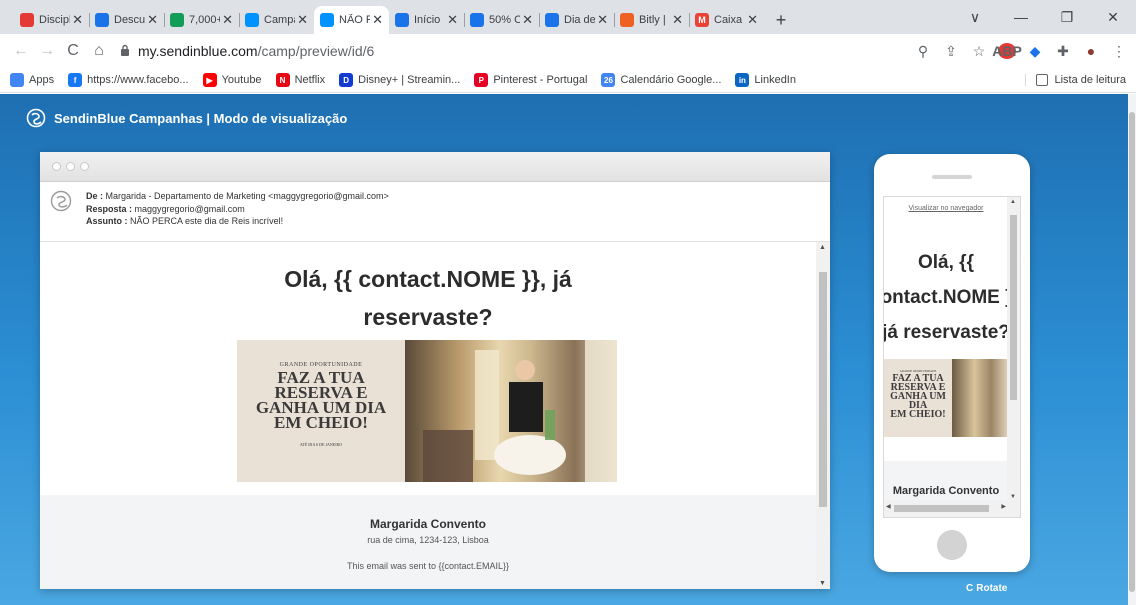  I want to click on page-scrollbar, so click(1132, 349).